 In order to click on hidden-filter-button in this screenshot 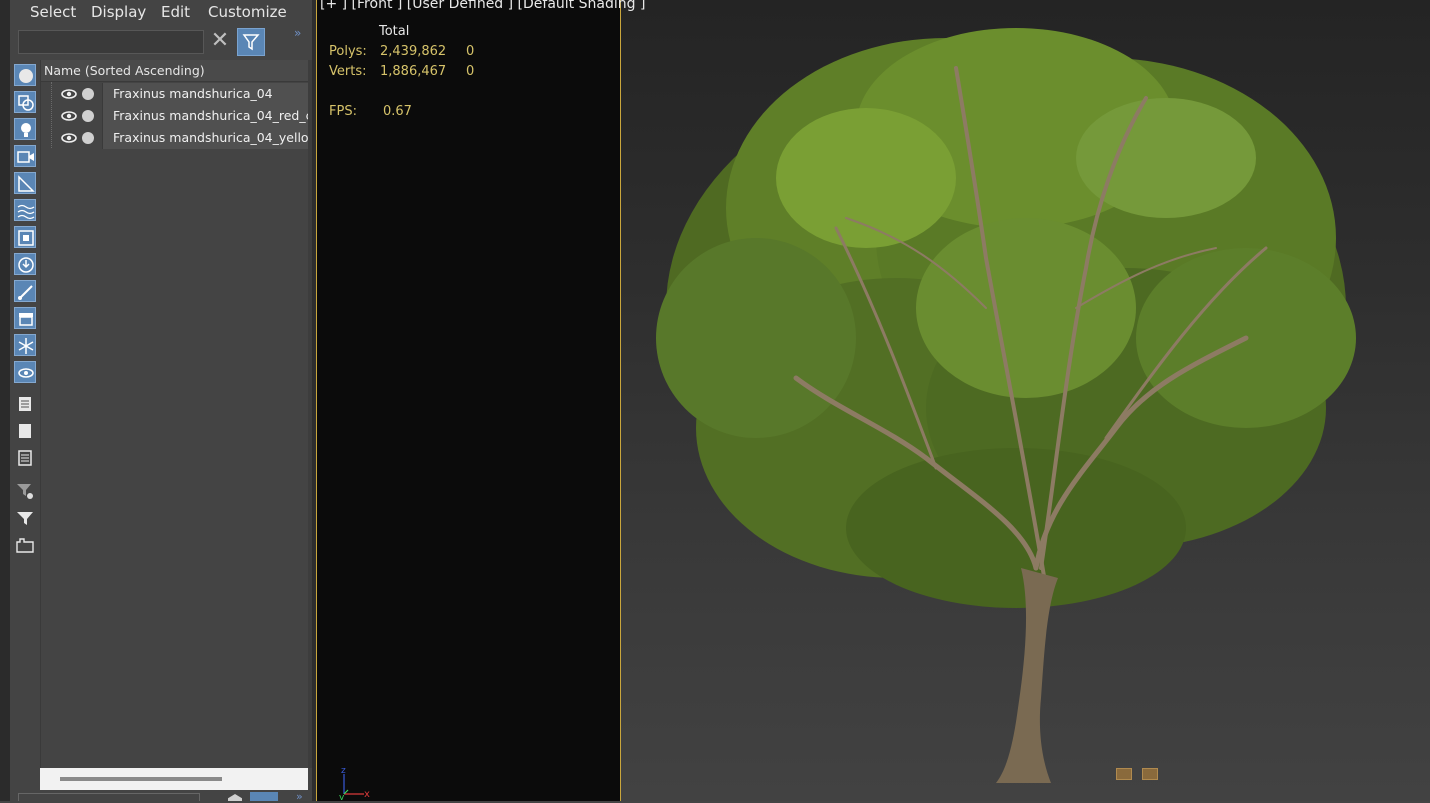, I will do `click(25, 372)`.